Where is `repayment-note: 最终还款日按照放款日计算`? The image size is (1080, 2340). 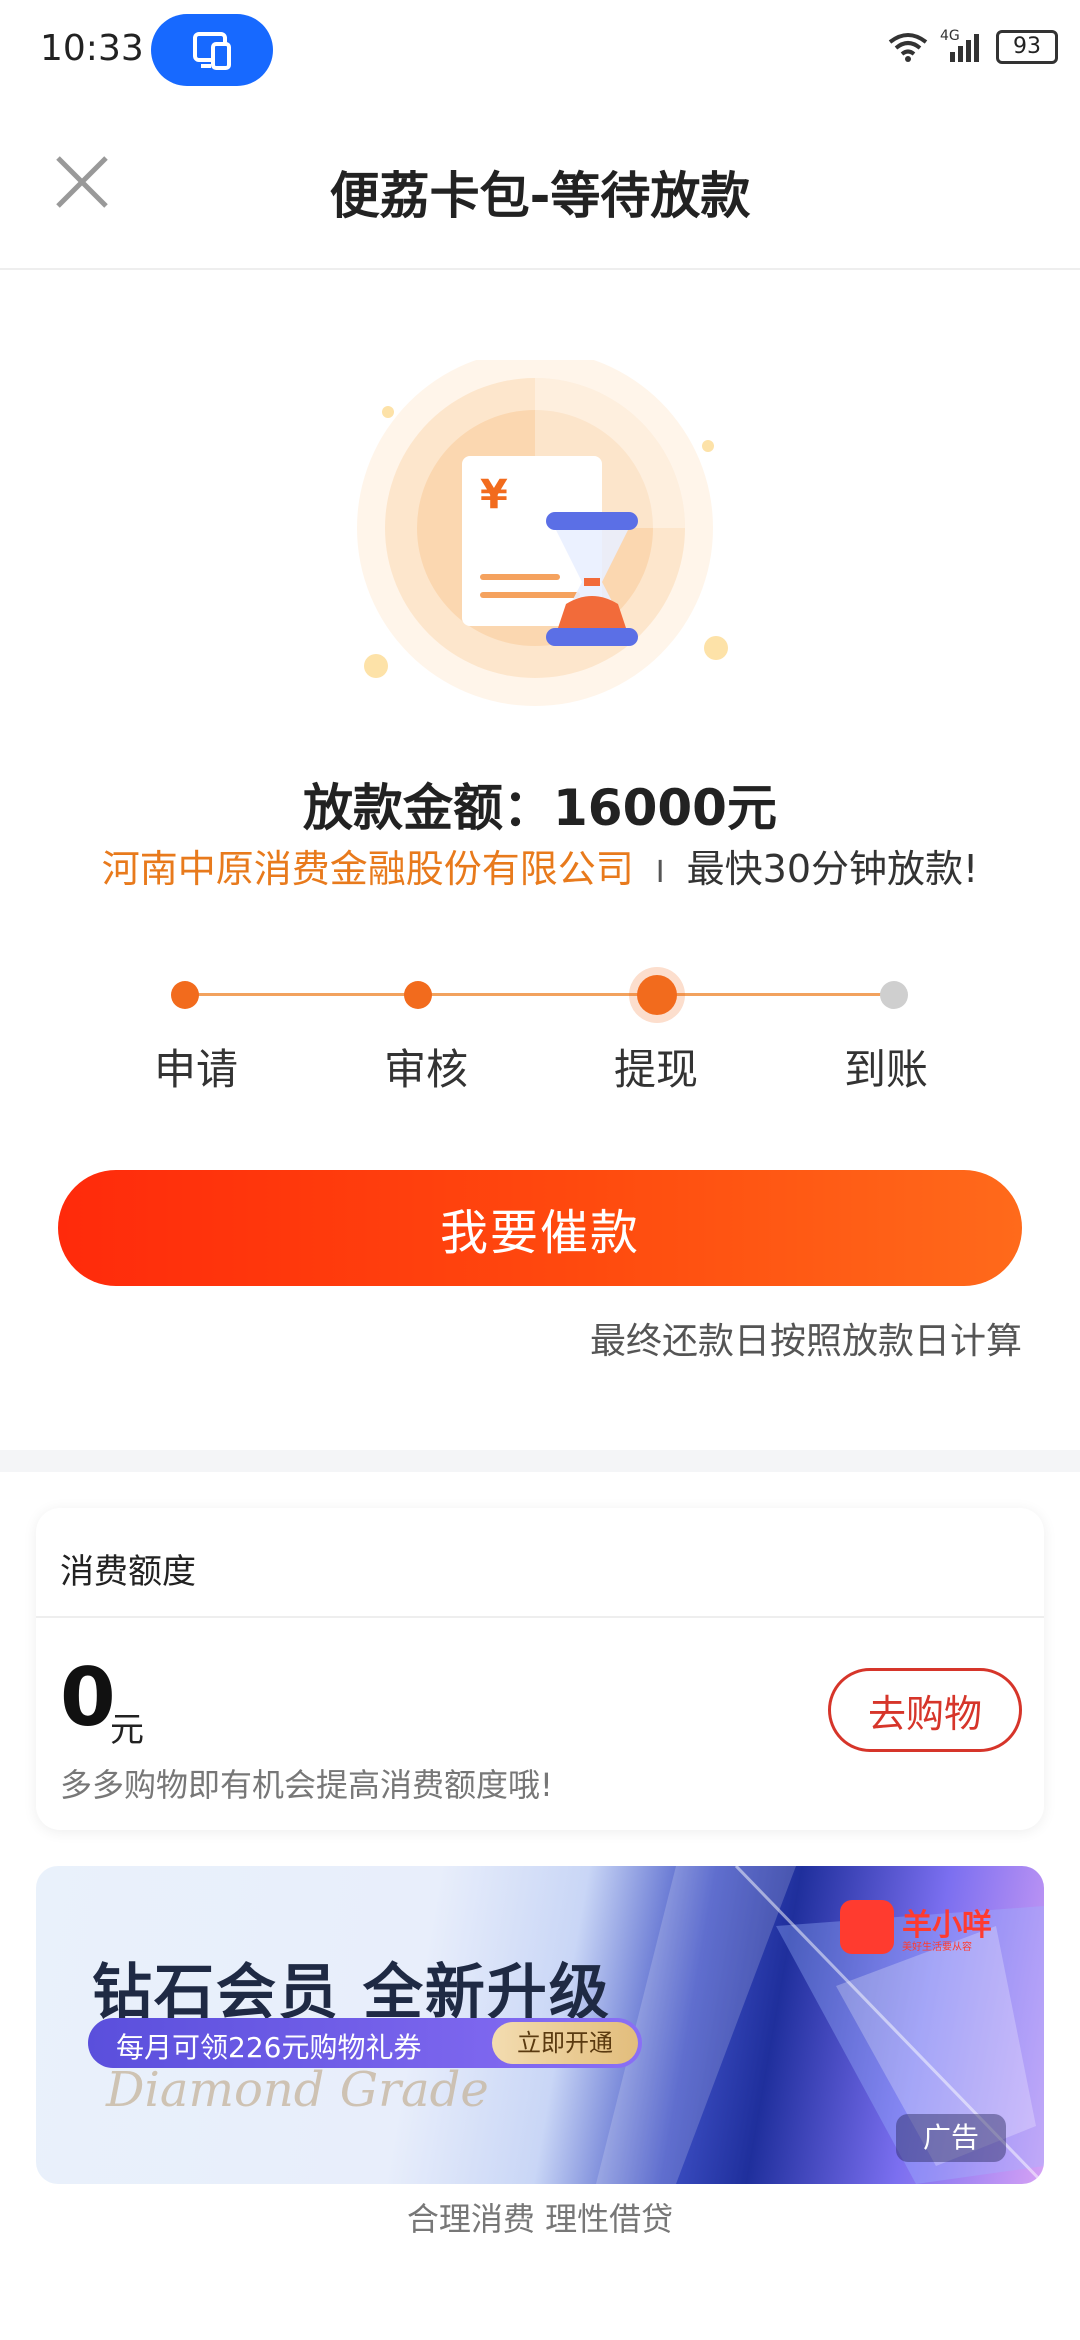
repayment-note: 最终还款日按照放款日计算 is located at coordinates (805, 1341).